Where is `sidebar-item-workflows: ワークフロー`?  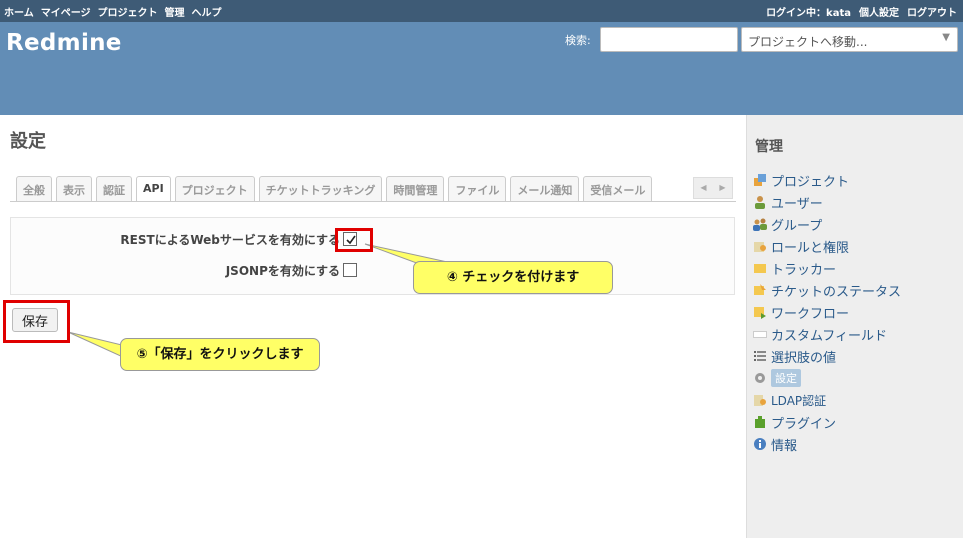 sidebar-item-workflows: ワークフロー is located at coordinates (827, 312).